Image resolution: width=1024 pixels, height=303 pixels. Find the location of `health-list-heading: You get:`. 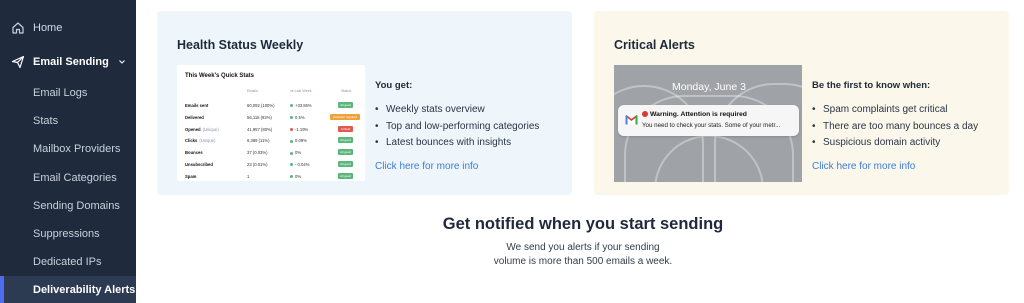

health-list-heading: You get: is located at coordinates (394, 85).